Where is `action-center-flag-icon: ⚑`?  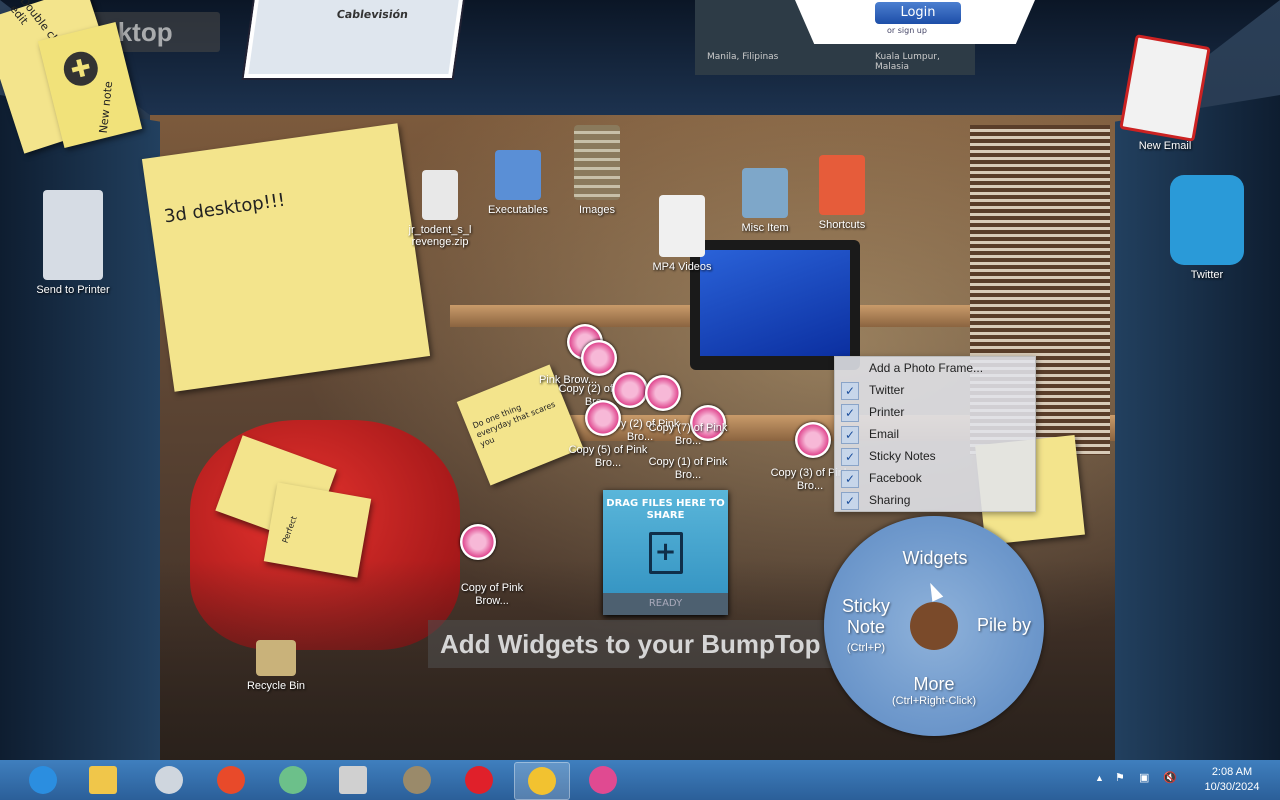
action-center-flag-icon: ⚑ is located at coordinates (1120, 777).